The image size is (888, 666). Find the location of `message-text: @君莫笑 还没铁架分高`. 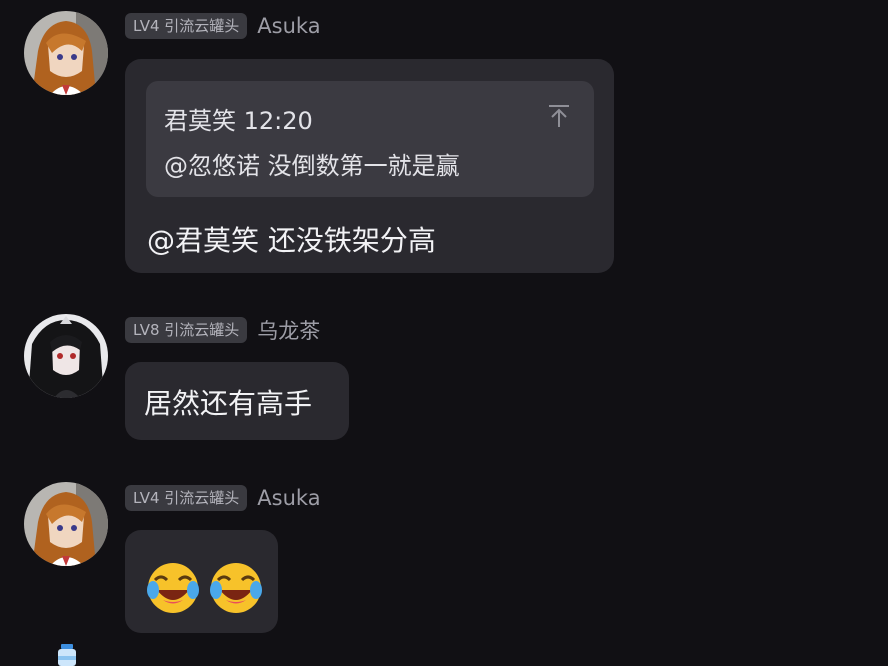

message-text: @君莫笑 还没铁架分高 is located at coordinates (291, 240).